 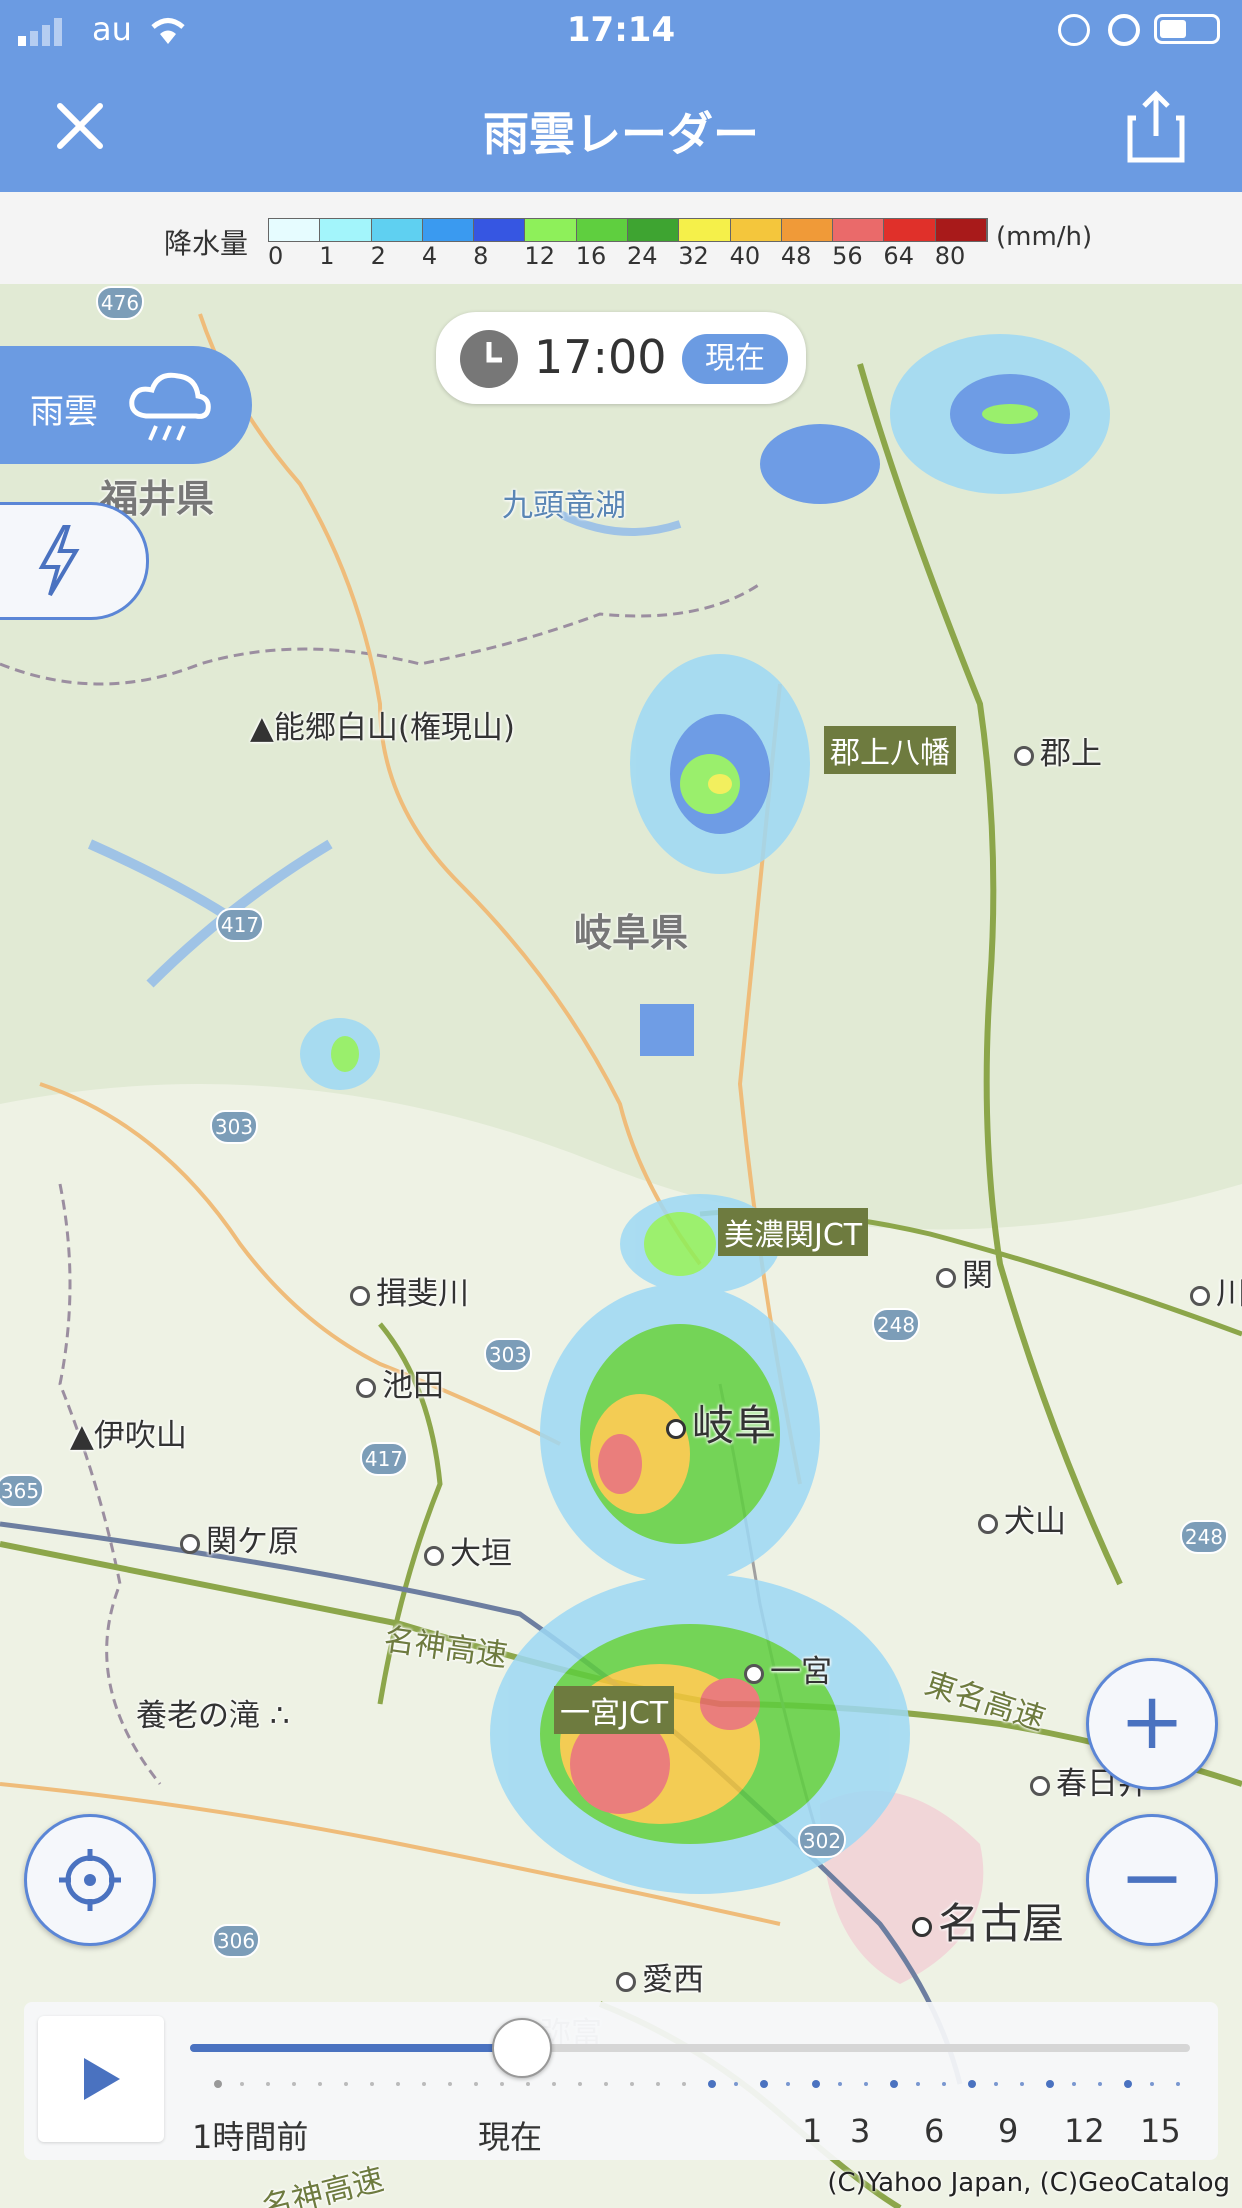 I want to click on share-icon, so click(x=1156, y=126).